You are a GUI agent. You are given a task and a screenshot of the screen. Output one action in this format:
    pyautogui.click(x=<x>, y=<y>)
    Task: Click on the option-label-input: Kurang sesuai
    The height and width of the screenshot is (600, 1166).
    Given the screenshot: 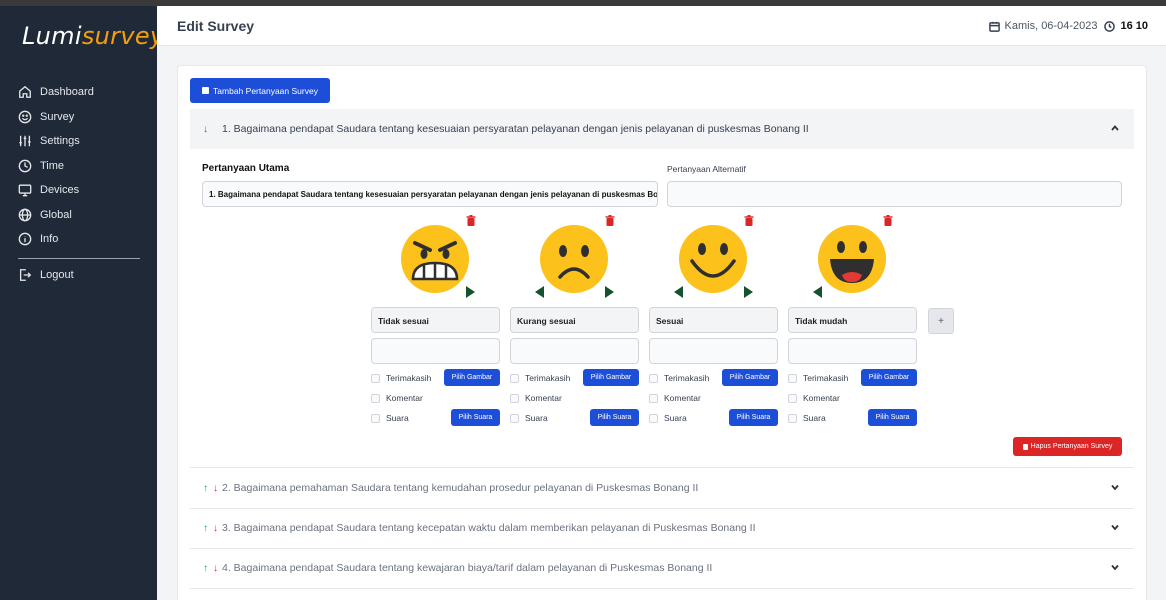 What is the action you would take?
    pyautogui.click(x=574, y=320)
    